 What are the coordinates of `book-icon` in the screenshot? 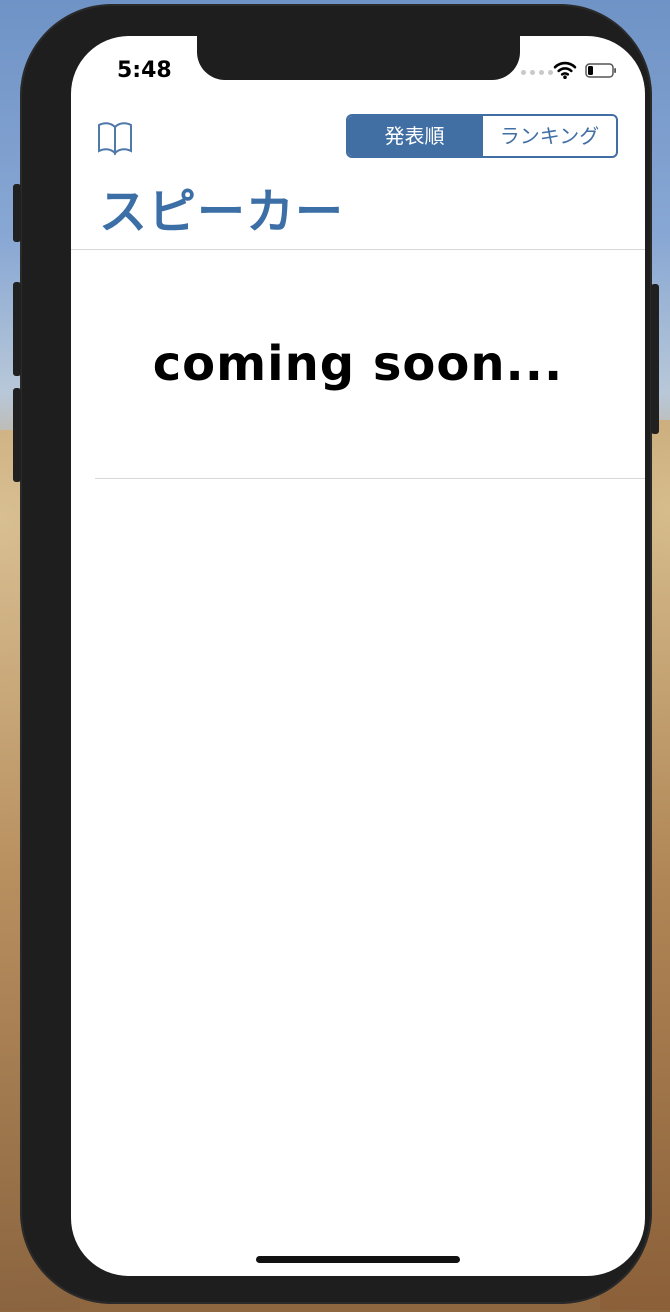 It's located at (115, 138).